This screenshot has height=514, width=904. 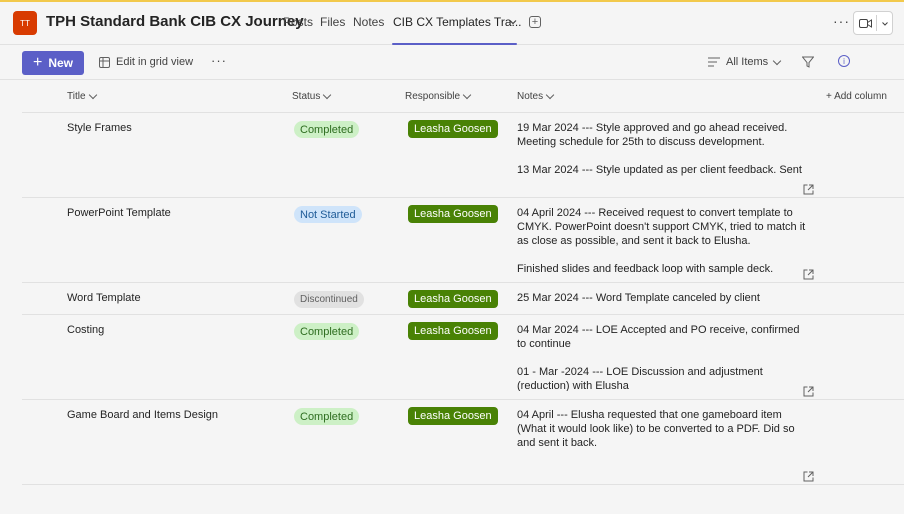 What do you see at coordinates (76, 96) in the screenshot?
I see `column-header-title-label: Title` at bounding box center [76, 96].